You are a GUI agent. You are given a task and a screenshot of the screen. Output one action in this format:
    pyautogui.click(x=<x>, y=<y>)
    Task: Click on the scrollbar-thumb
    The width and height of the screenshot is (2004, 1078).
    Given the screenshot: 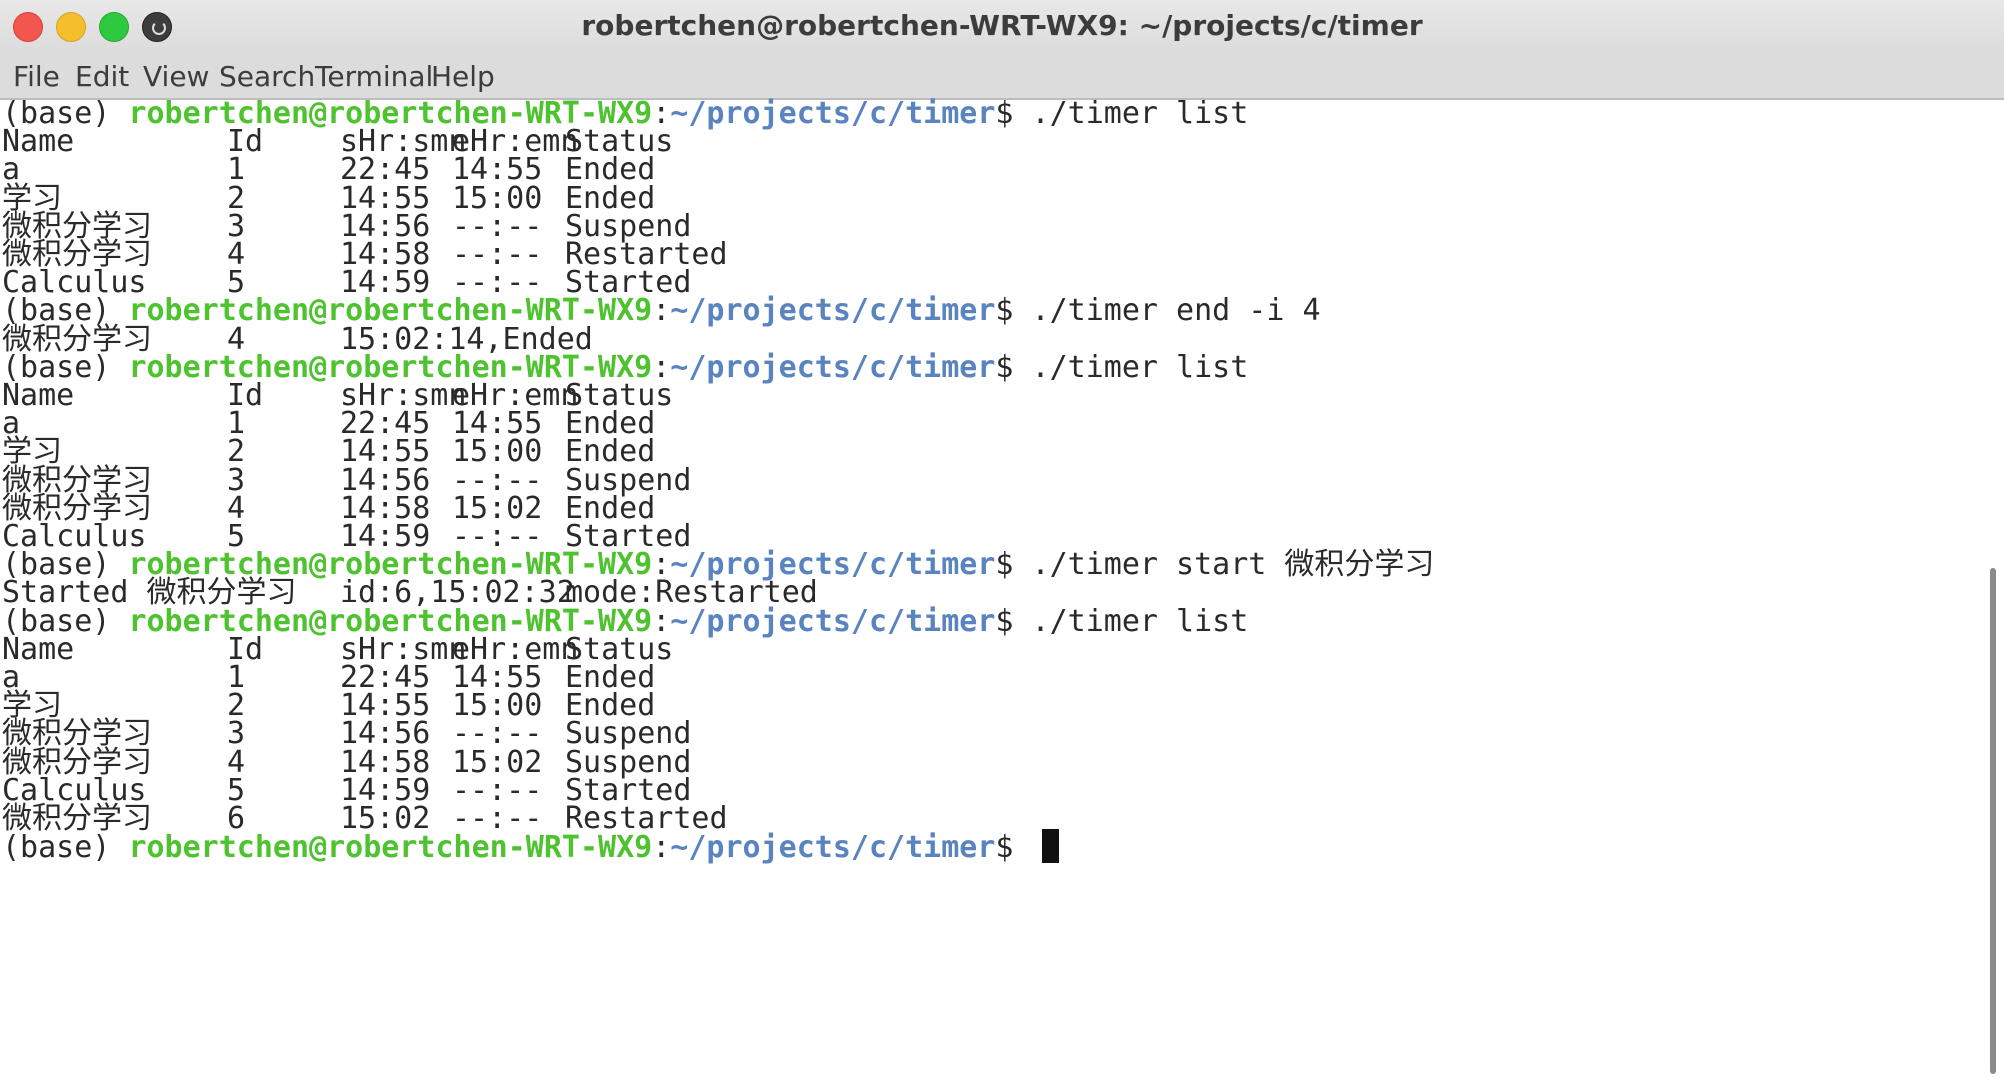 What is the action you would take?
    pyautogui.click(x=1993, y=821)
    